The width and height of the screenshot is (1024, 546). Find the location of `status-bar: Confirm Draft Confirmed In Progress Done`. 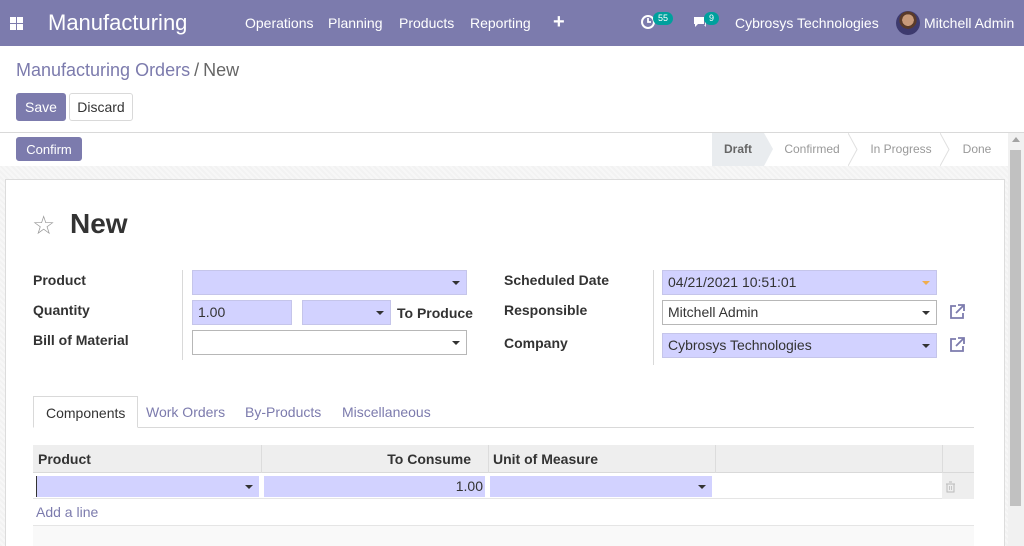

status-bar: Confirm Draft Confirmed In Progress Done is located at coordinates (512, 149).